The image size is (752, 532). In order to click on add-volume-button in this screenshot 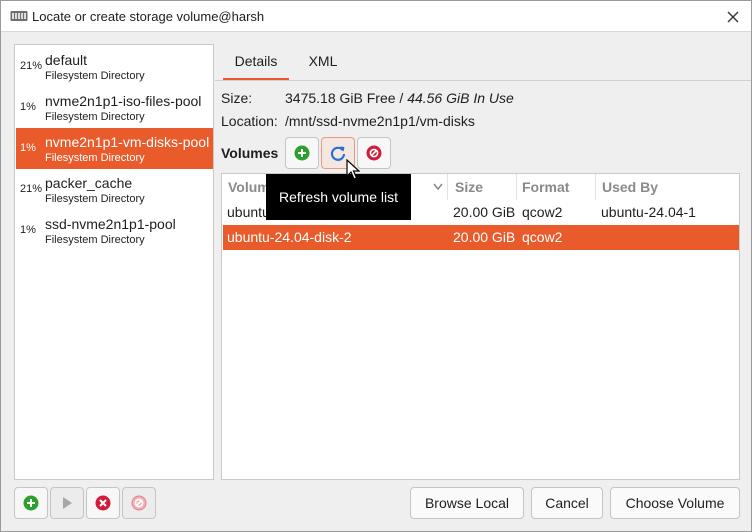, I will do `click(302, 153)`.